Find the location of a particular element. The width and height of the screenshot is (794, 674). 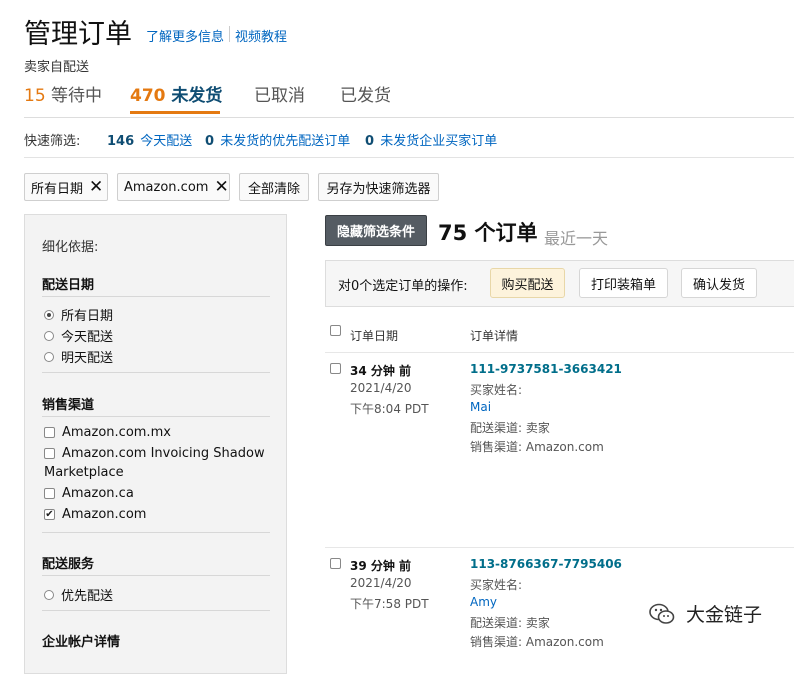

page-subtitle: 卖家自配送 is located at coordinates (57, 67).